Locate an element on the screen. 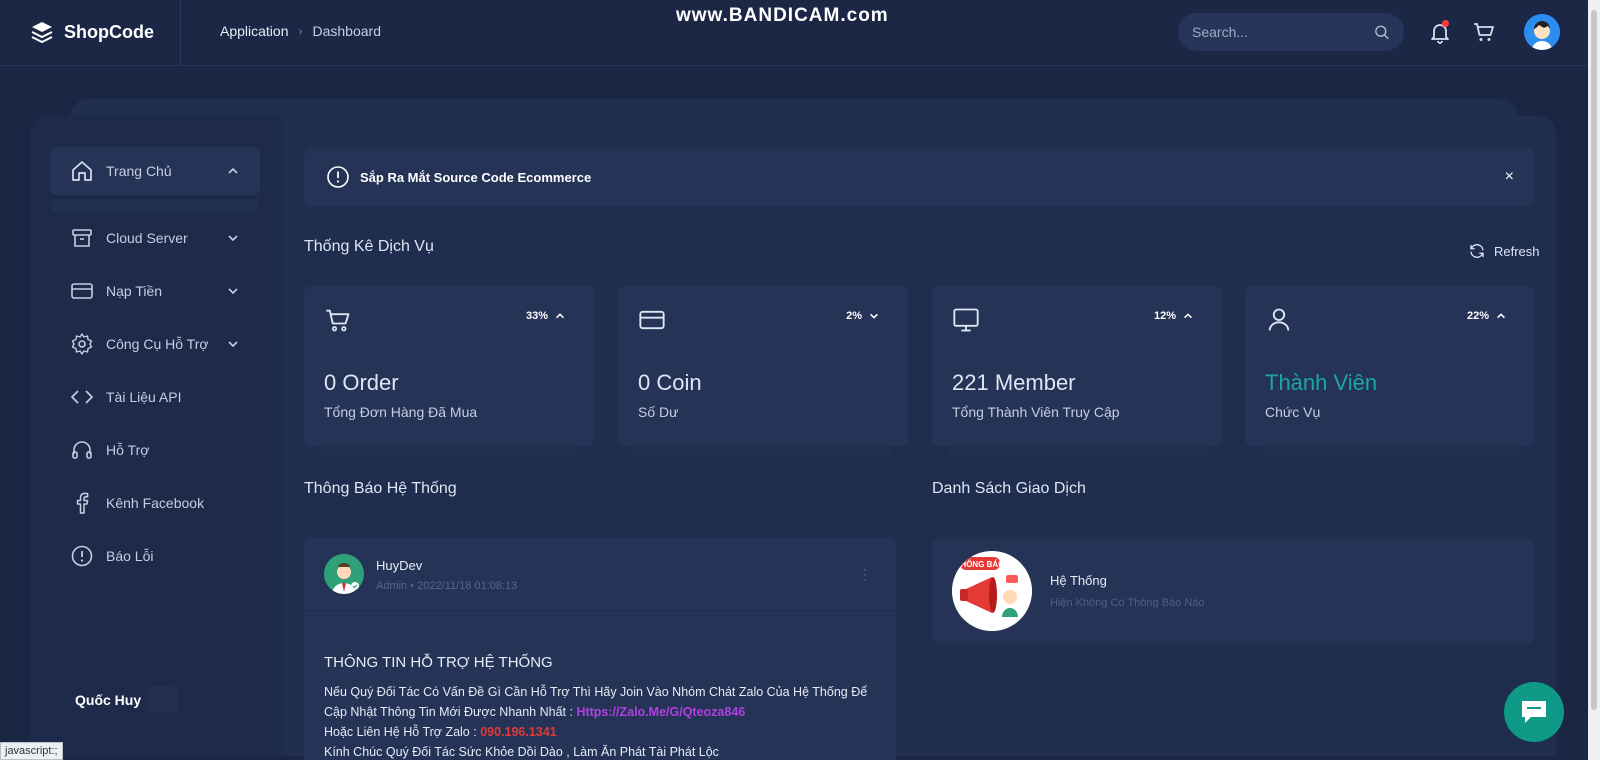  refresh-button: Refresh is located at coordinates (1504, 251).